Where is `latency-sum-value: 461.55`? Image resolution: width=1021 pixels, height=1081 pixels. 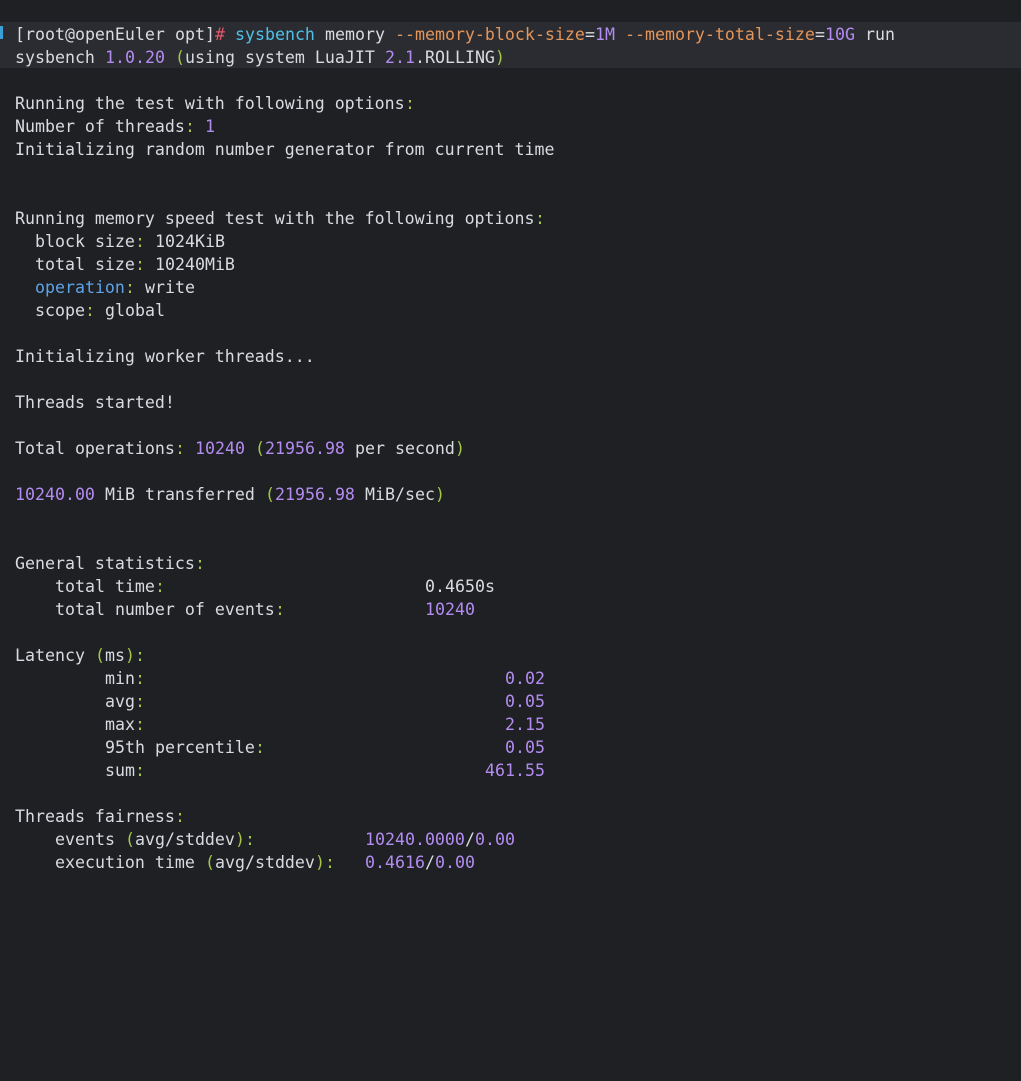 latency-sum-value: 461.55 is located at coordinates (515, 770).